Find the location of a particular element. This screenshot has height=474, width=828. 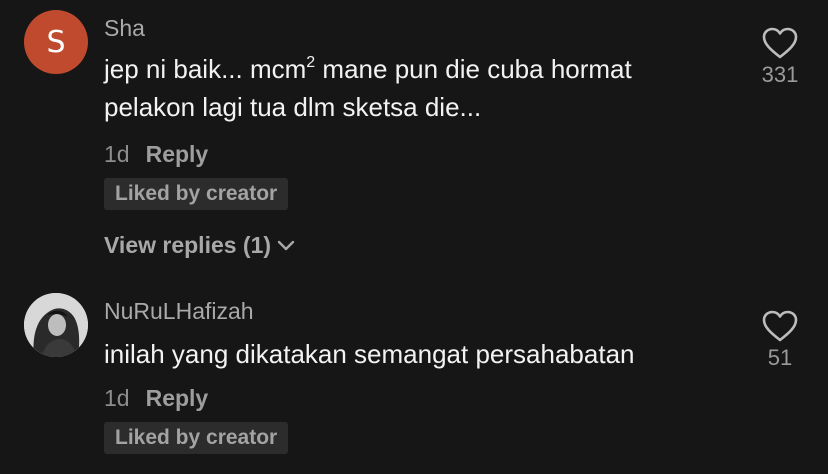

avatar-letter: S is located at coordinates (56, 42).